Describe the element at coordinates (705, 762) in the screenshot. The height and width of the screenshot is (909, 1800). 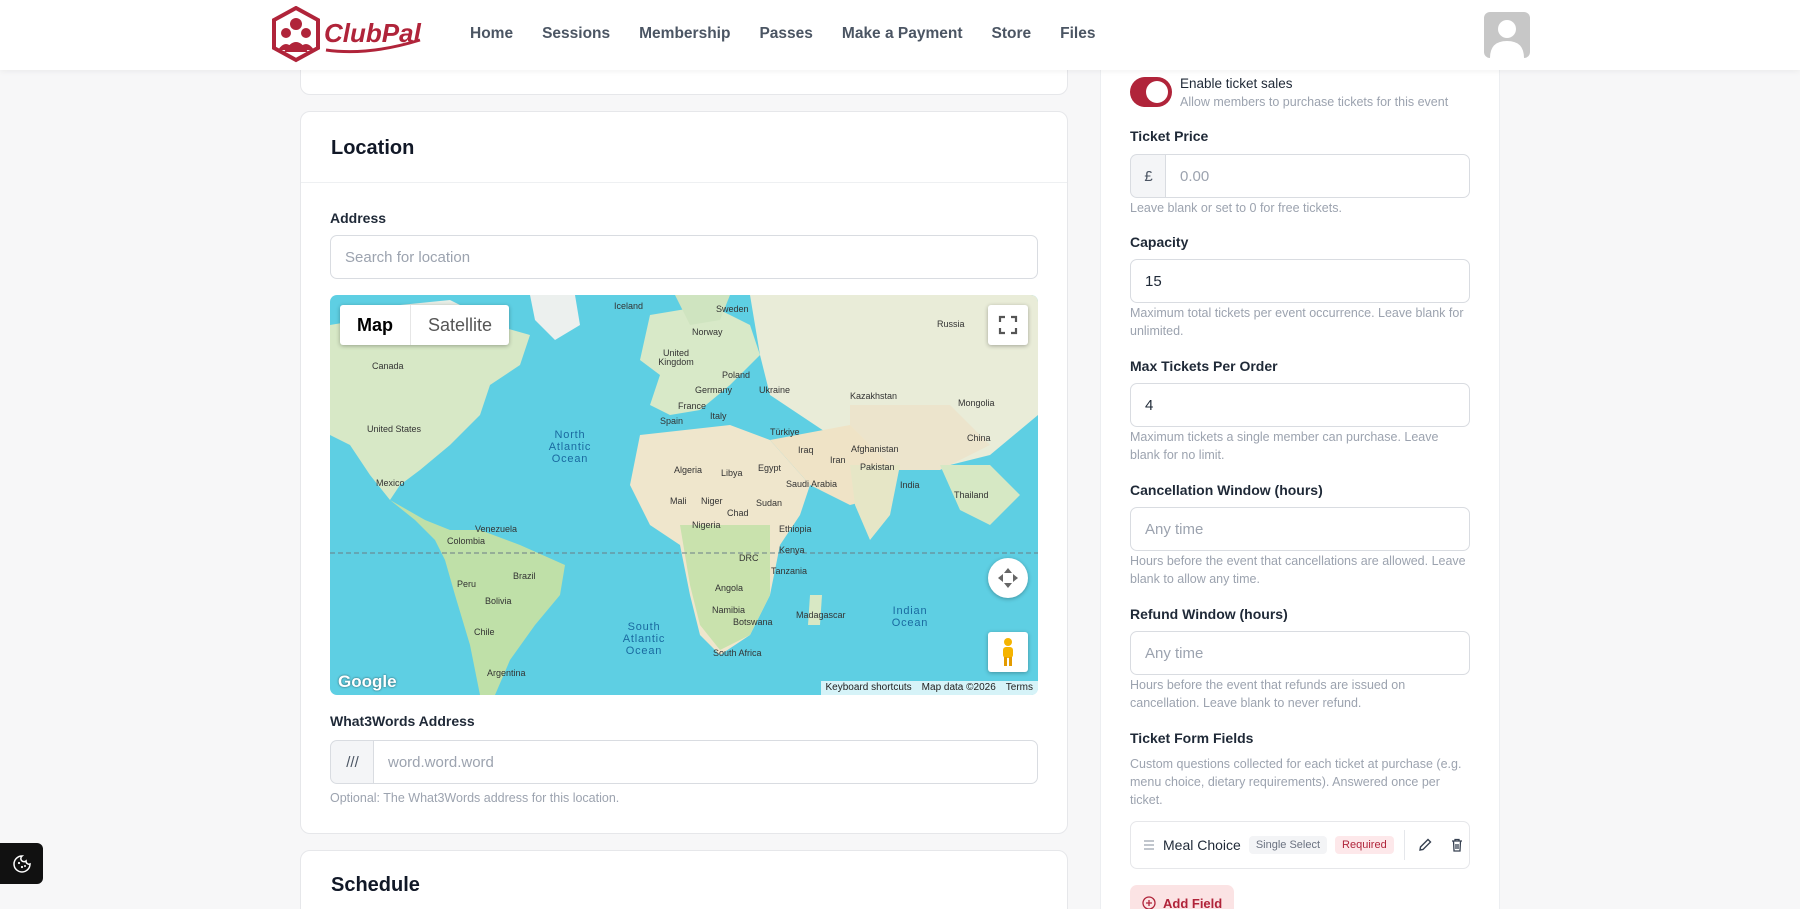
I see `w3w-input: word.word.word` at that location.